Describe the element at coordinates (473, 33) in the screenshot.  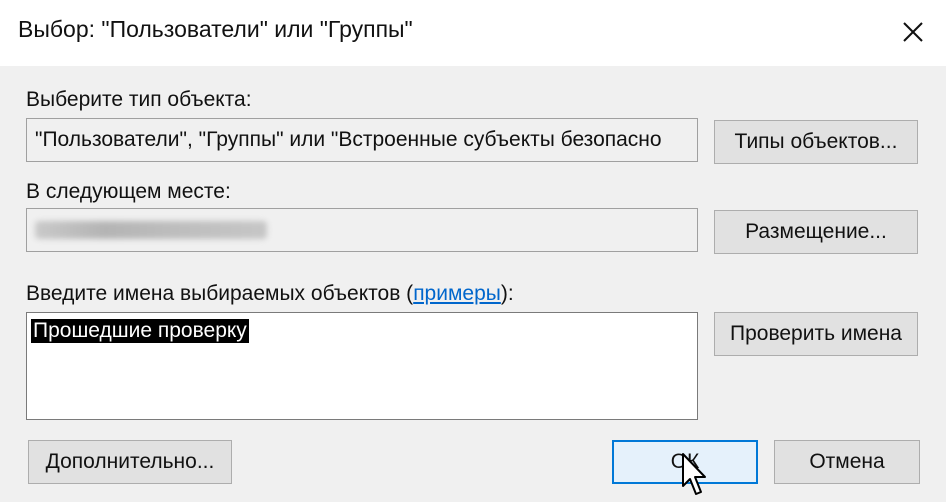
I see `title-bar: Выбор: "Пользователи" или "Группы"` at that location.